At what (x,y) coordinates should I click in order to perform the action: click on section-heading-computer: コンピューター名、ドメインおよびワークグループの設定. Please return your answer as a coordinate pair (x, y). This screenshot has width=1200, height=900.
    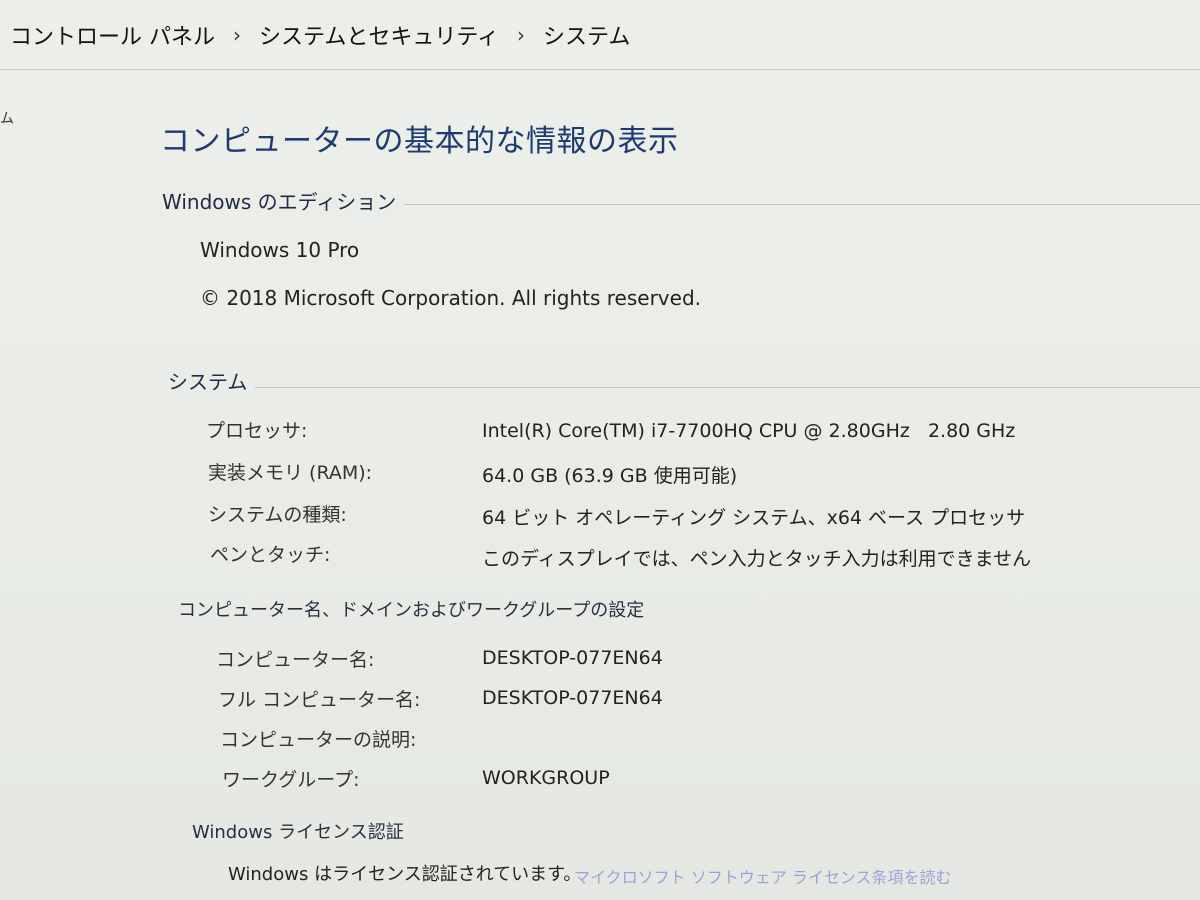
    Looking at the image, I should click on (411, 609).